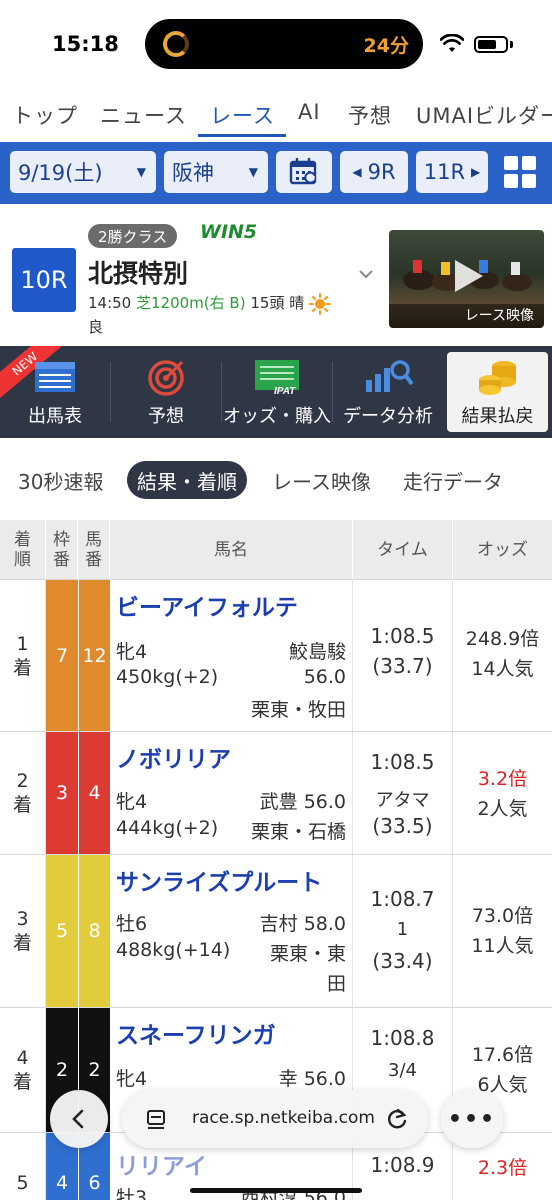 This screenshot has height=1200, width=552. Describe the element at coordinates (402, 636) in the screenshot. I see `finish-time: 1:08.5` at that location.